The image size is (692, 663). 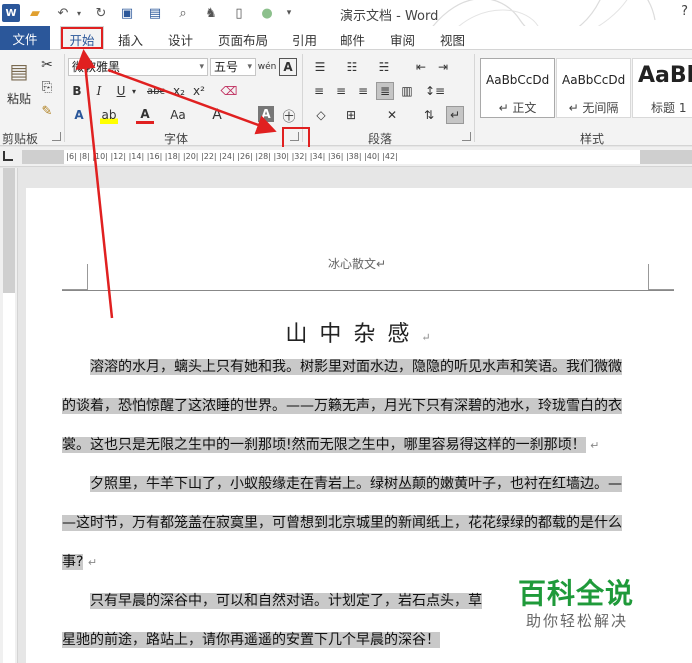 I want to click on align-center-icon: ≡, so click(x=341, y=91).